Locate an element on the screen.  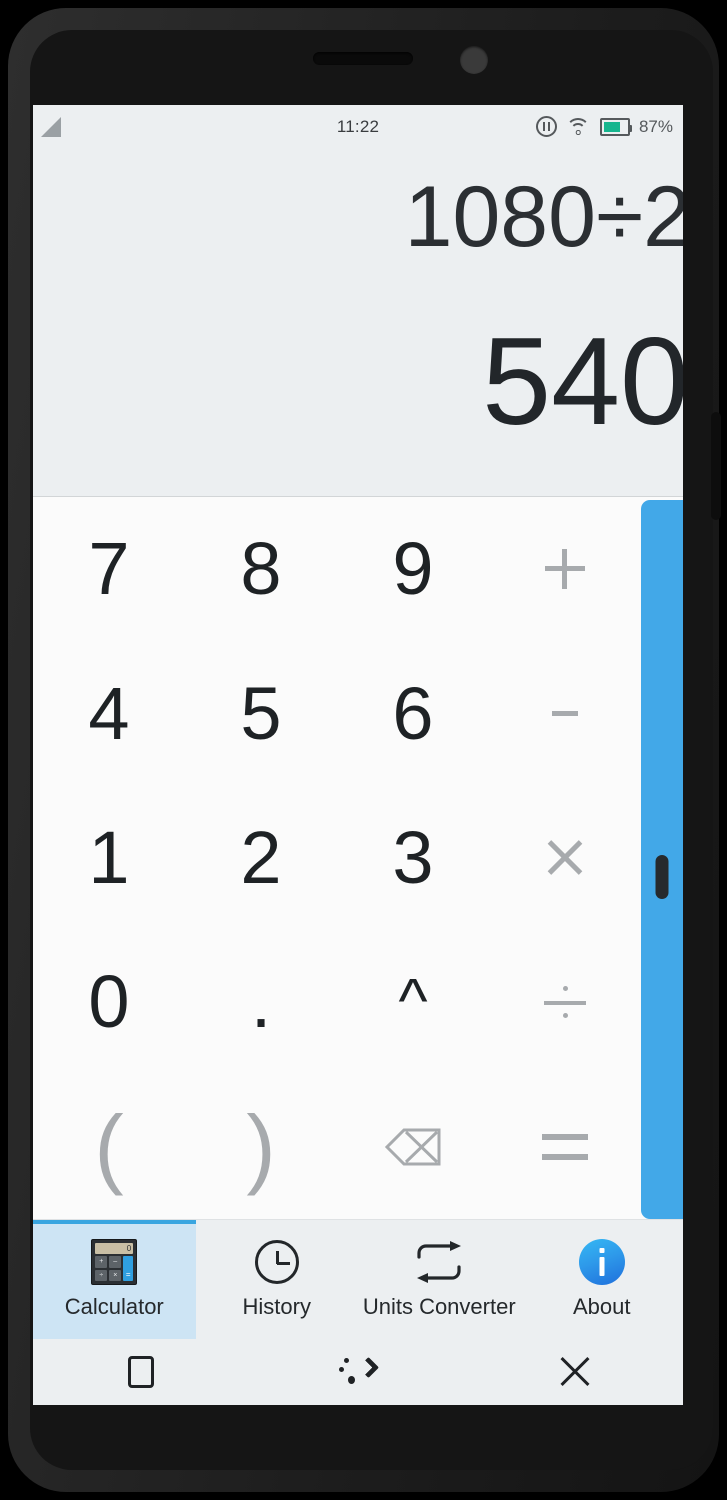
result-text: 540 is located at coordinates (582, 382).